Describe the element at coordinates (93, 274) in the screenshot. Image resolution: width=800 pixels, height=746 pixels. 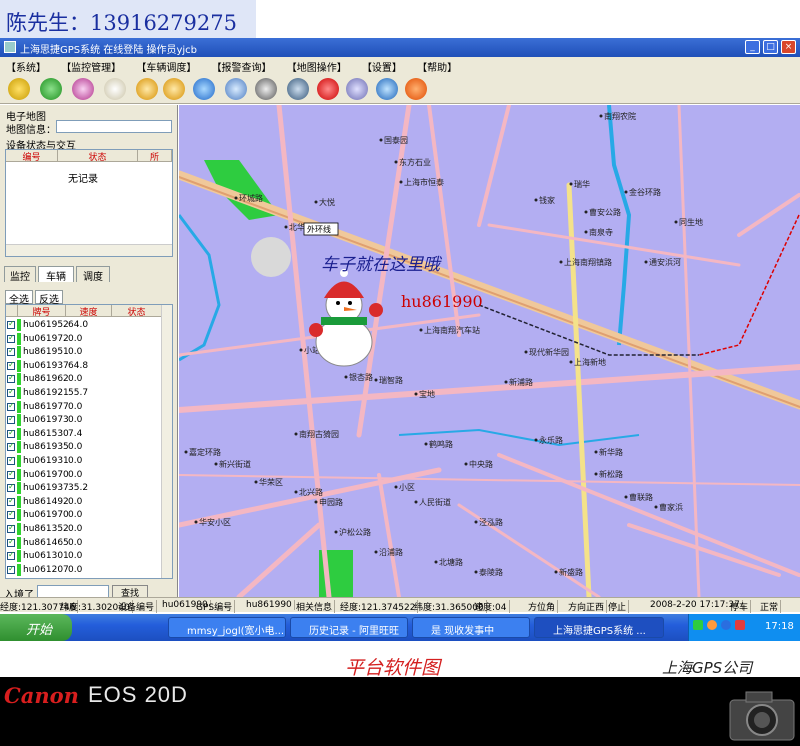
I see `tab-dispatch: 调度` at that location.